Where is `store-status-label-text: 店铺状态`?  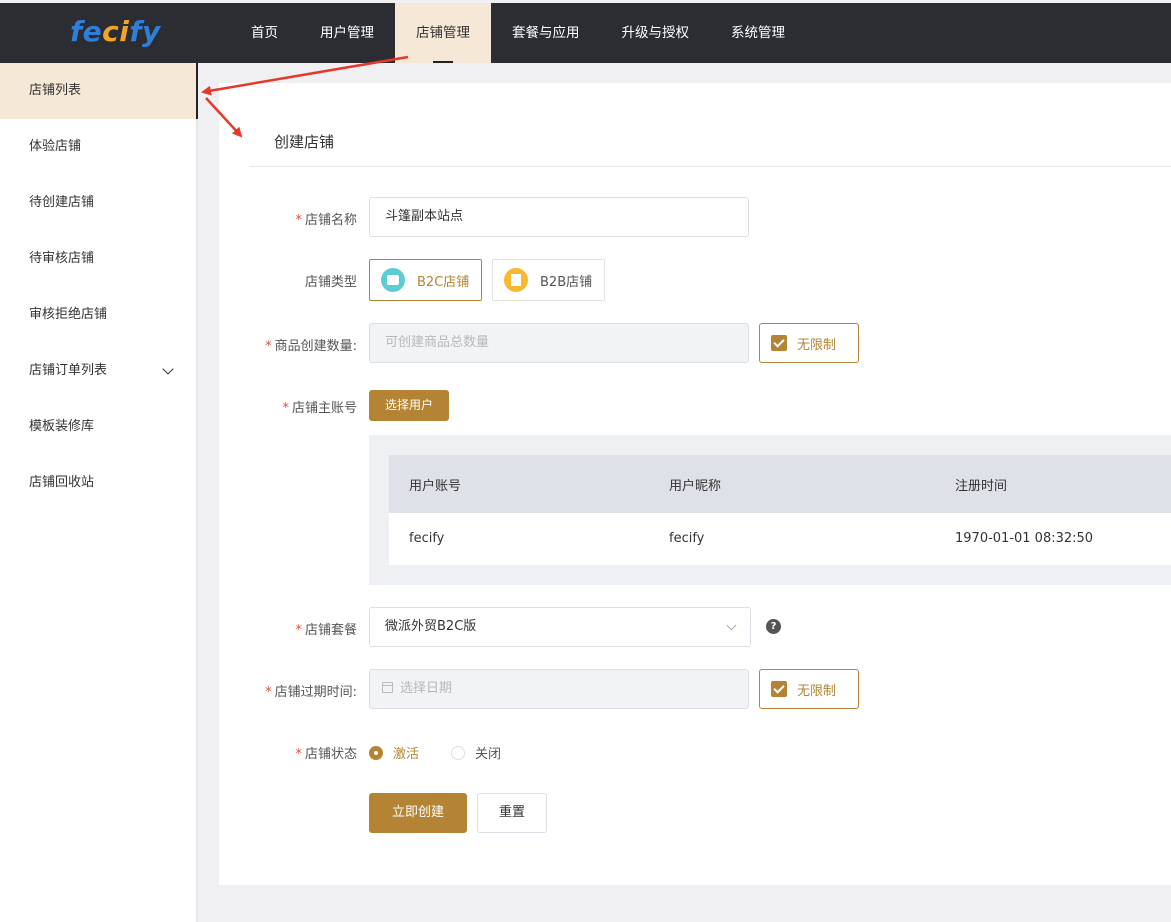
store-status-label-text: 店铺状态 is located at coordinates (330, 754).